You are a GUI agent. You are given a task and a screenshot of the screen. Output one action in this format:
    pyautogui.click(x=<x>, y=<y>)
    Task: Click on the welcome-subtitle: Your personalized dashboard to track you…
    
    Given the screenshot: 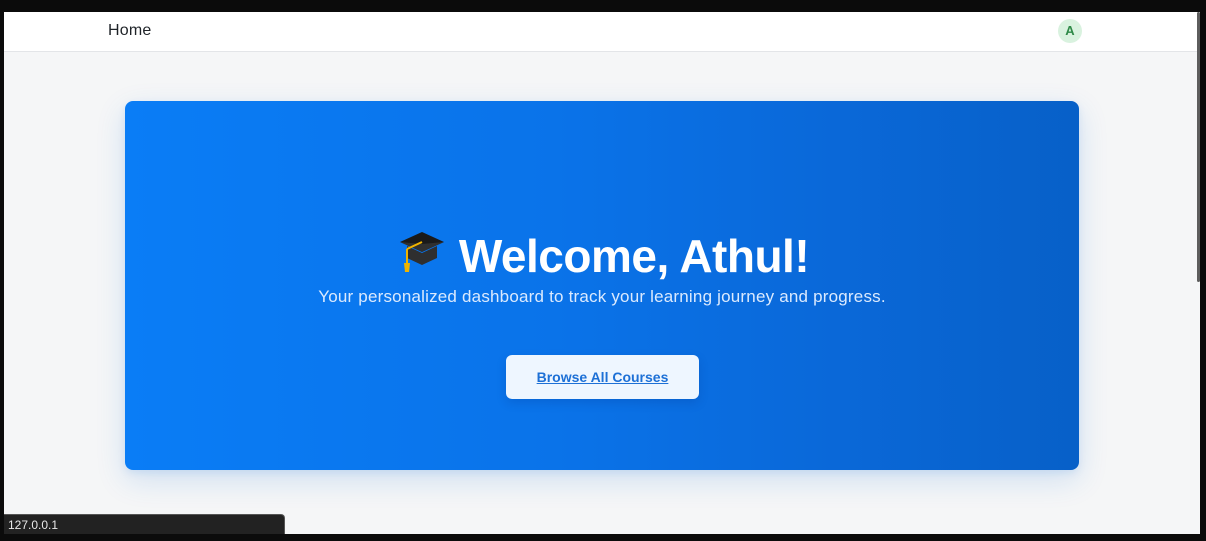 What is the action you would take?
    pyautogui.click(x=602, y=296)
    